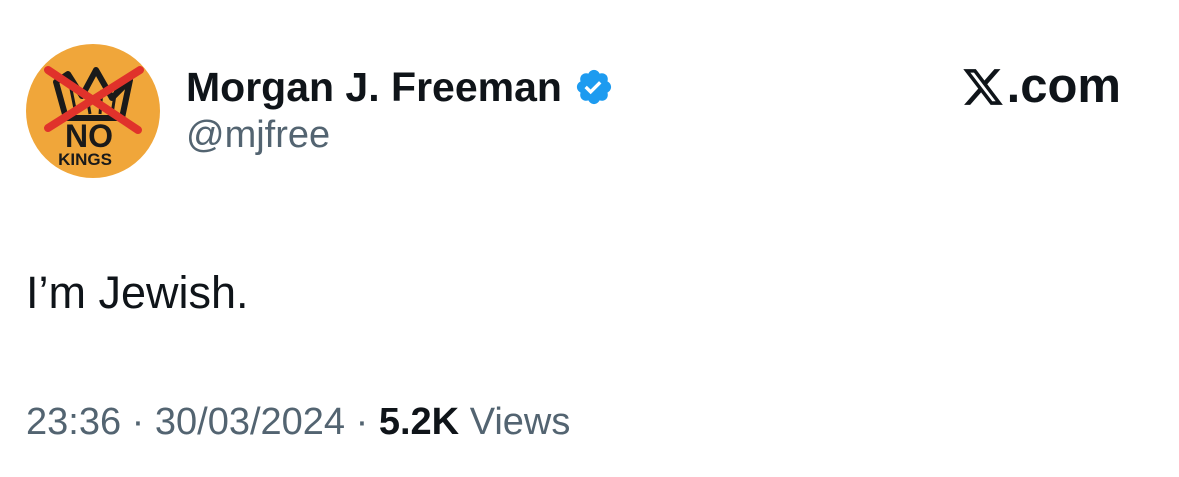  What do you see at coordinates (374, 87) in the screenshot?
I see `author-display-name: Morgan J. Freeman` at bounding box center [374, 87].